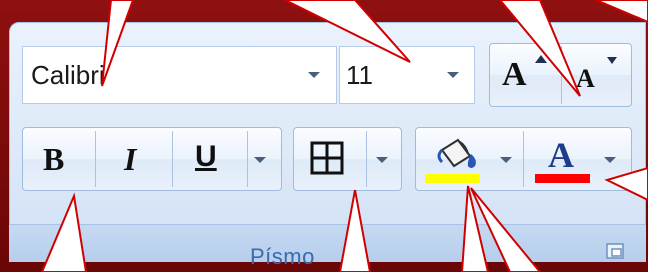  I want to click on shrink-font-button: A, so click(596, 75).